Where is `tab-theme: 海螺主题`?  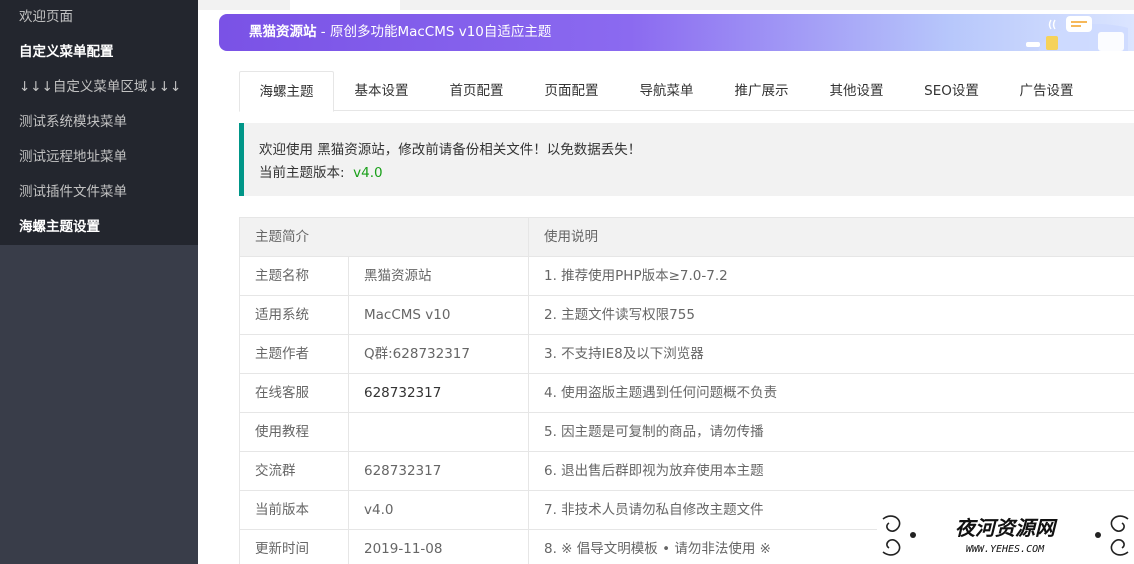 tab-theme: 海螺主题 is located at coordinates (286, 91).